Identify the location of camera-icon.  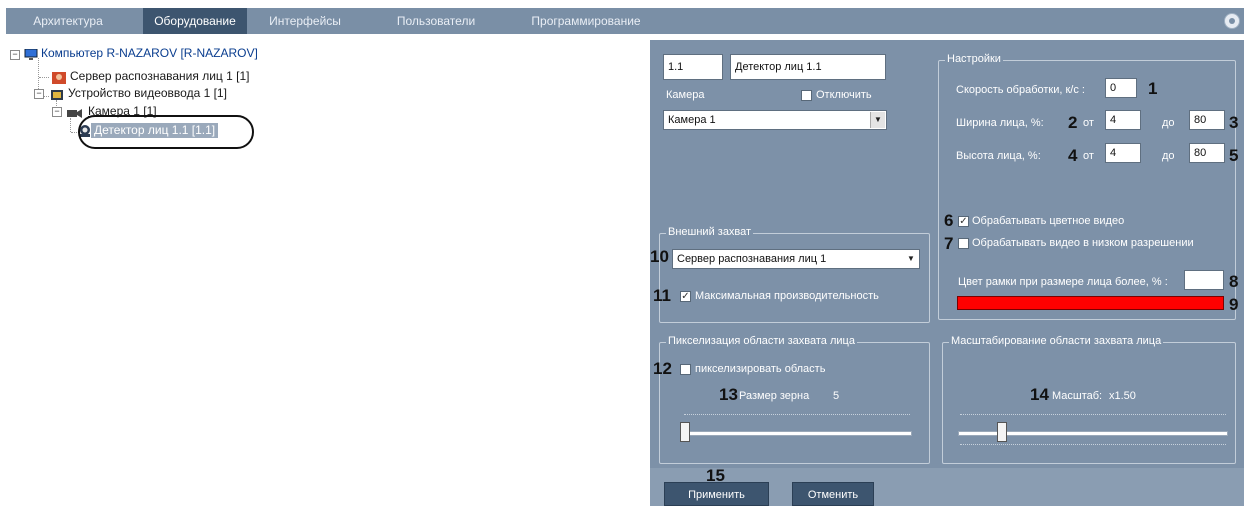
(74, 112).